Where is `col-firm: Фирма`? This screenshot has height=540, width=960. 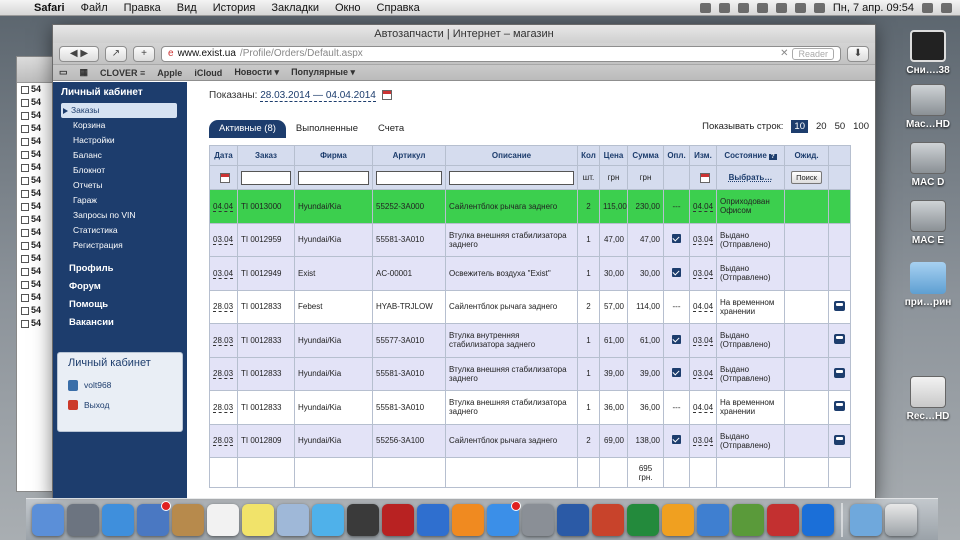 col-firm: Фирма is located at coordinates (333, 155).